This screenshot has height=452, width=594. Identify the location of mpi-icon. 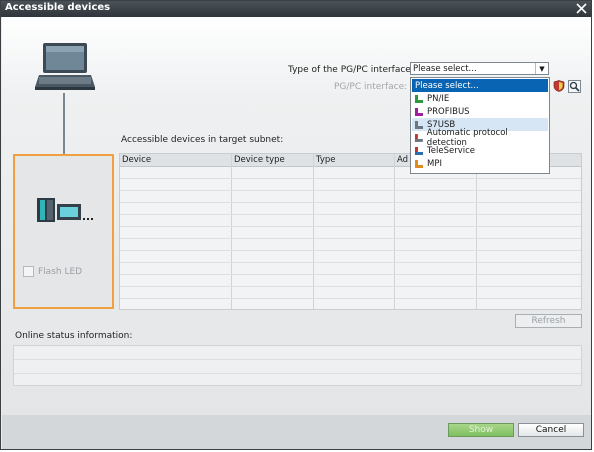
(419, 163).